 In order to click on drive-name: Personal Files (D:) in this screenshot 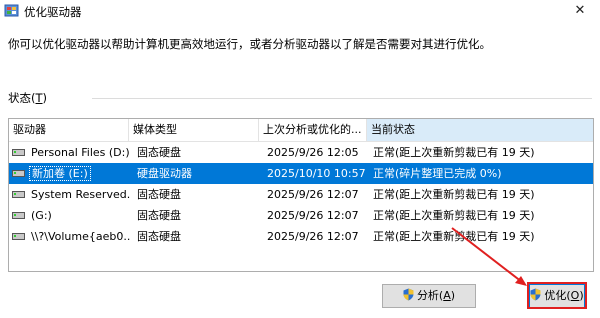, I will do `click(80, 152)`.